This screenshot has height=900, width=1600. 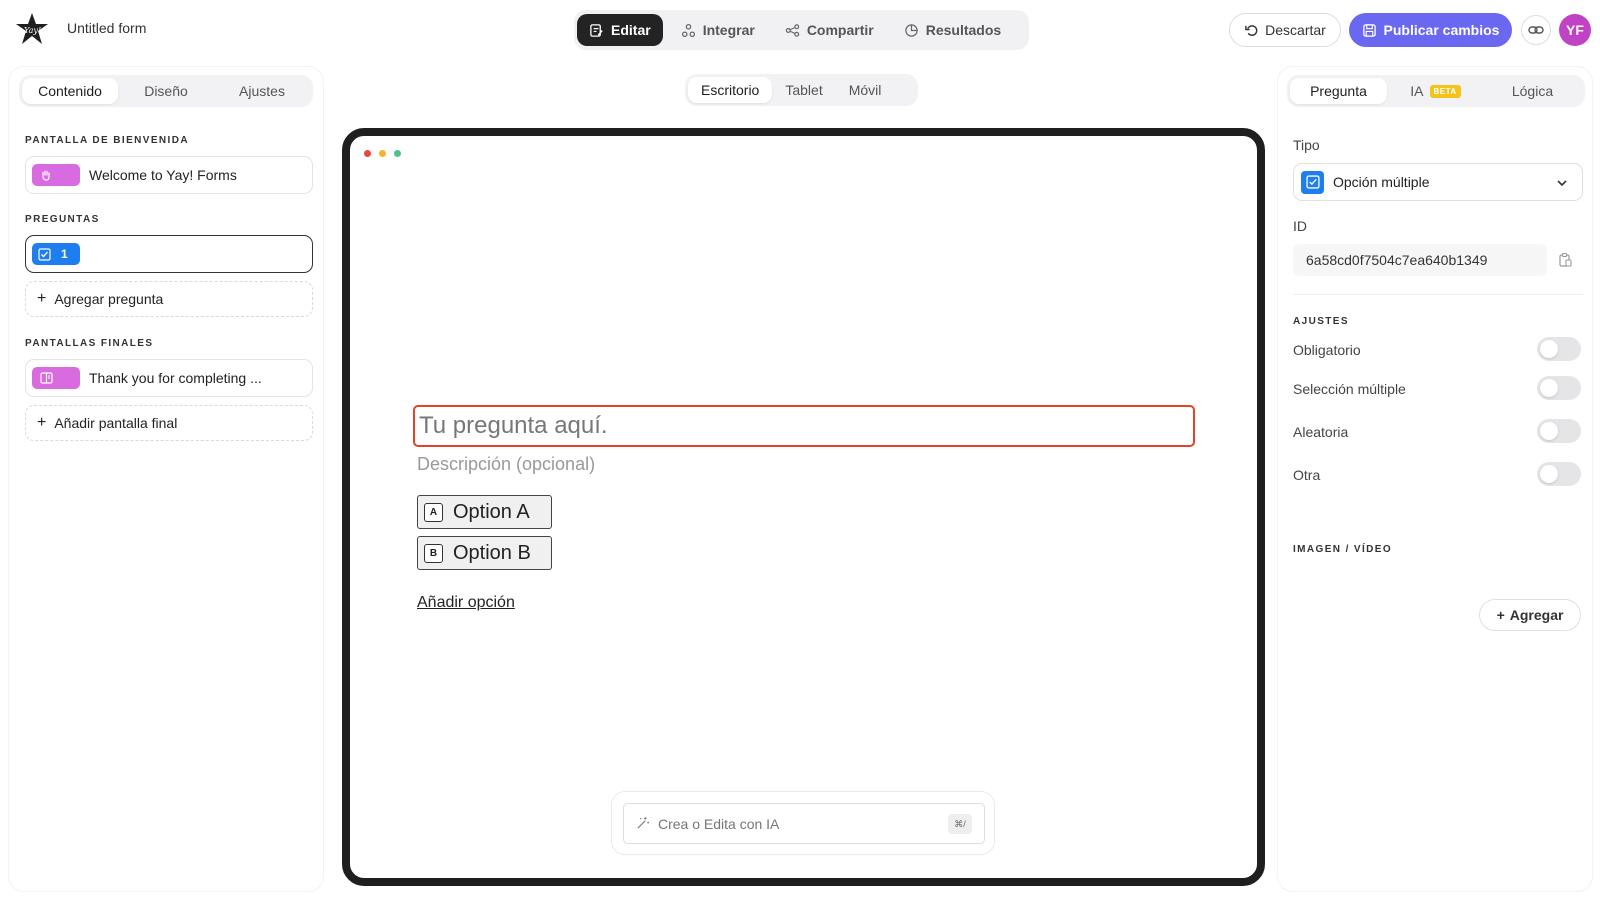 I want to click on tab-resultados: Resultados, so click(x=952, y=30).